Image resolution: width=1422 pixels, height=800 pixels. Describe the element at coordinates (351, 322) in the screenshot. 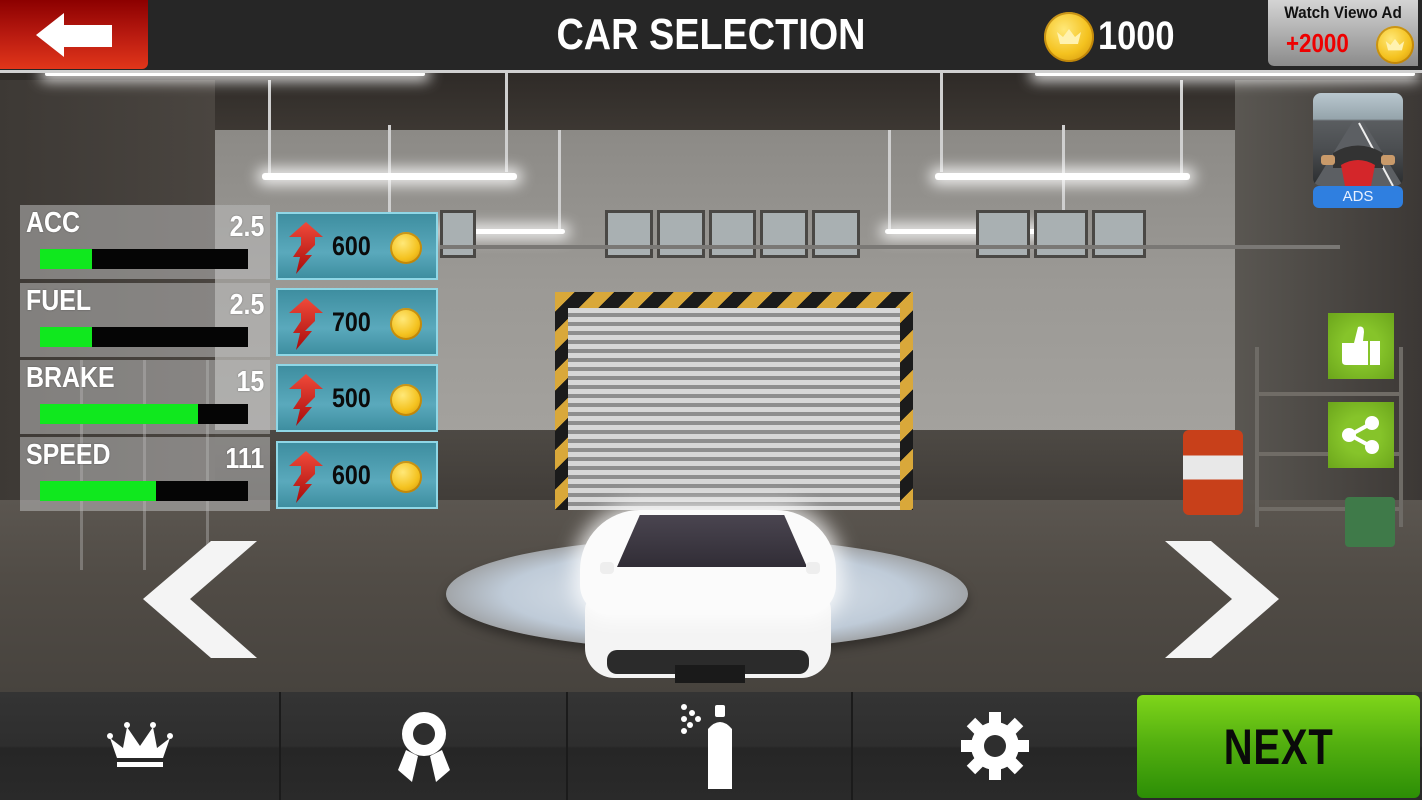

I see `upgrade-price: 700` at that location.